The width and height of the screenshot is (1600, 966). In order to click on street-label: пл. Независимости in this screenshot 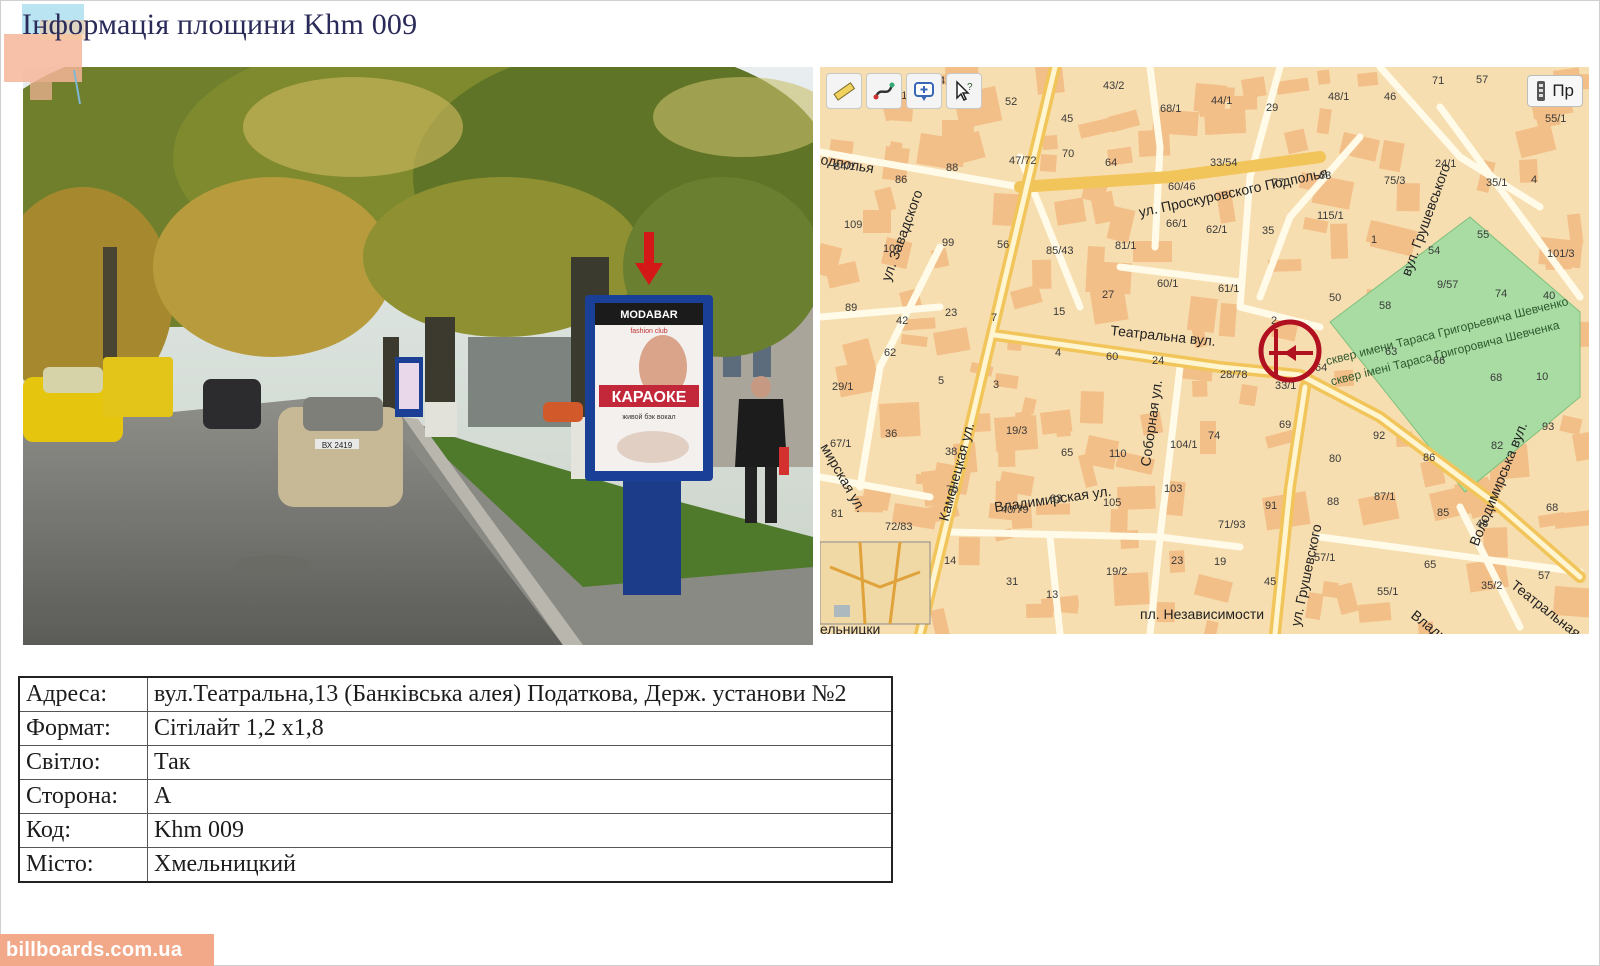, I will do `click(1202, 614)`.